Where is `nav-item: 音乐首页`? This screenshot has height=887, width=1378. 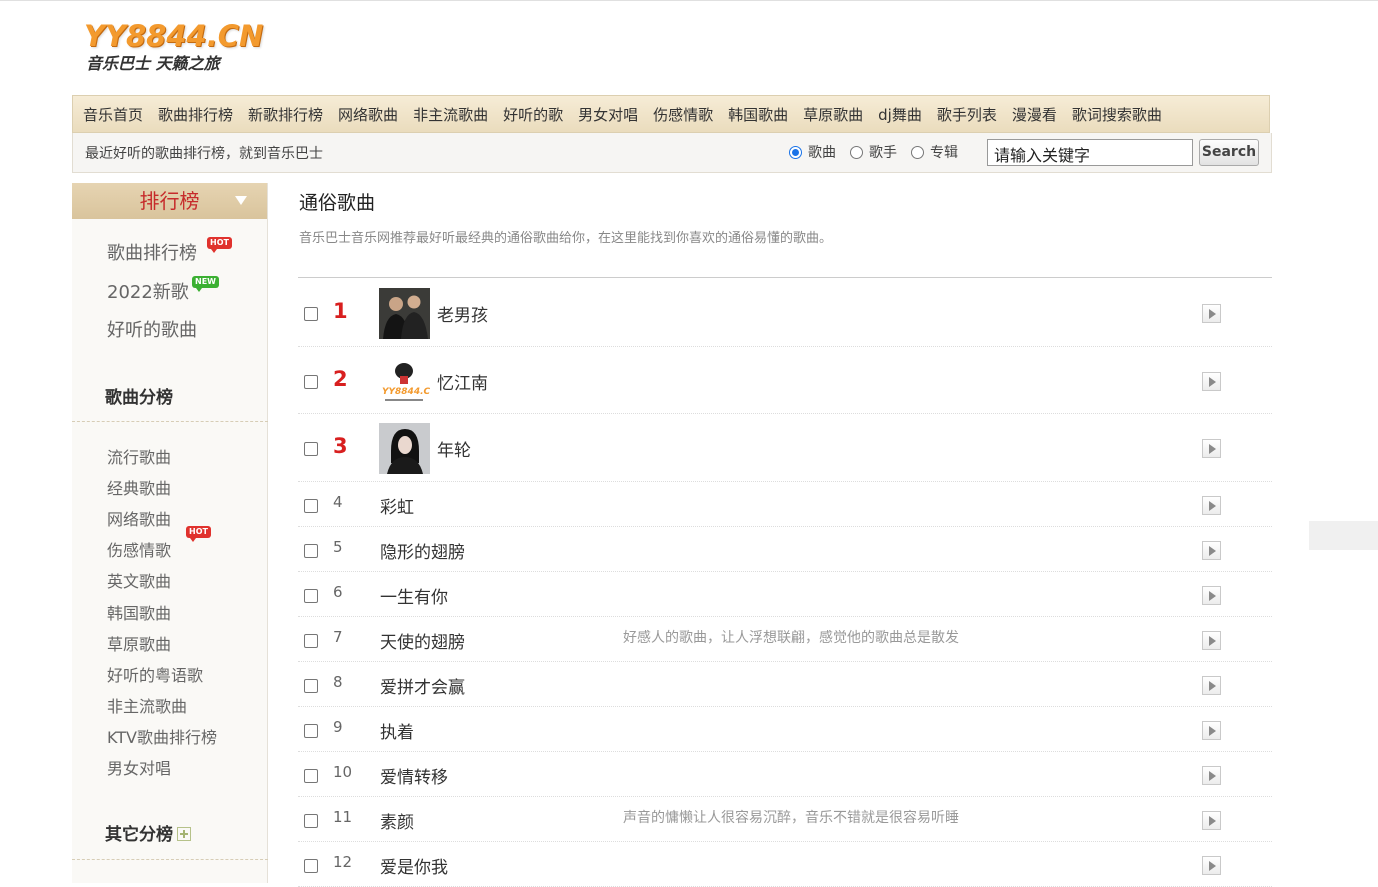
nav-item: 音乐首页 is located at coordinates (113, 114).